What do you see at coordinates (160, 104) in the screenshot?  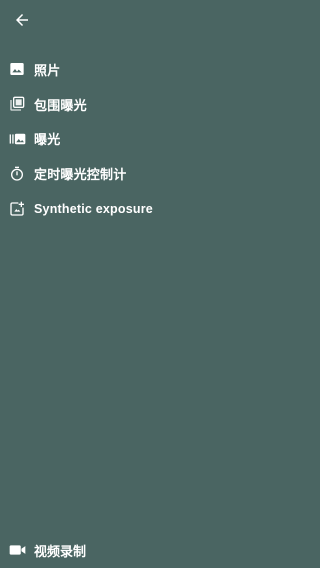 I see `menu-item-bracket-exposure: 包围曝光` at bounding box center [160, 104].